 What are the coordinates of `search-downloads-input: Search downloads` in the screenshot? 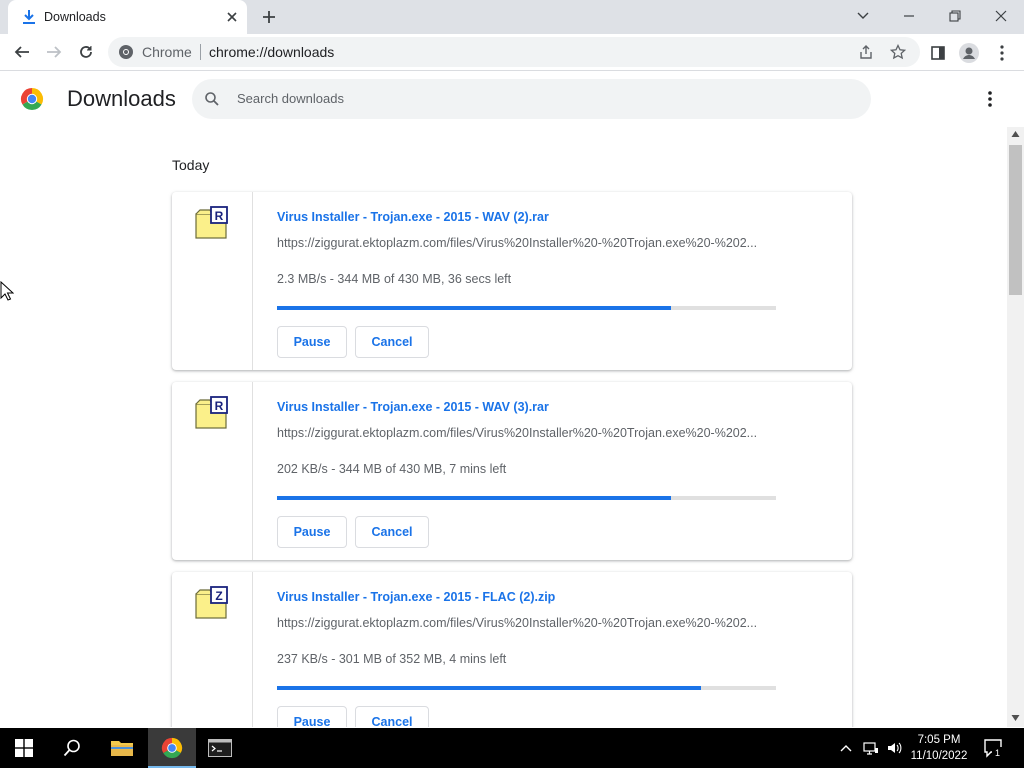 It's located at (531, 99).